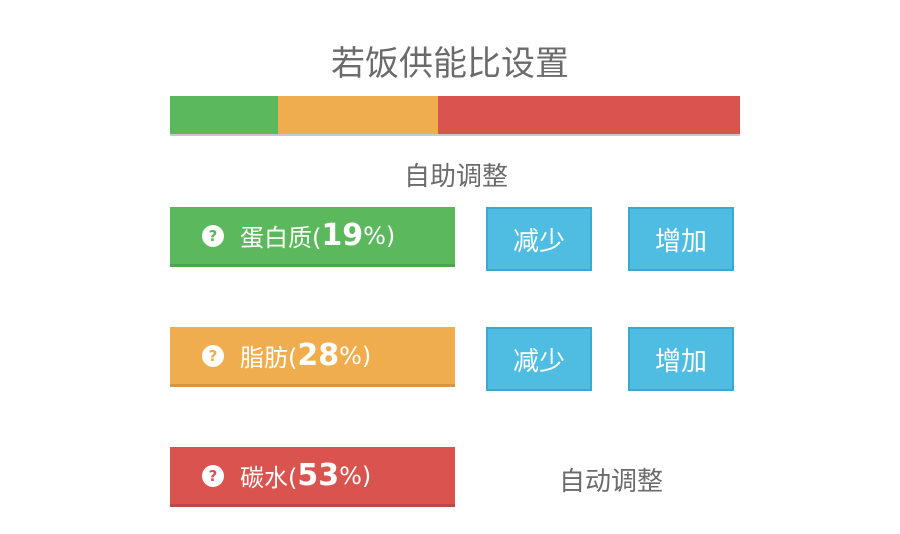 The width and height of the screenshot is (900, 534). Describe the element at coordinates (269, 478) in the screenshot. I see `nutrient-label: 碳水(` at that location.